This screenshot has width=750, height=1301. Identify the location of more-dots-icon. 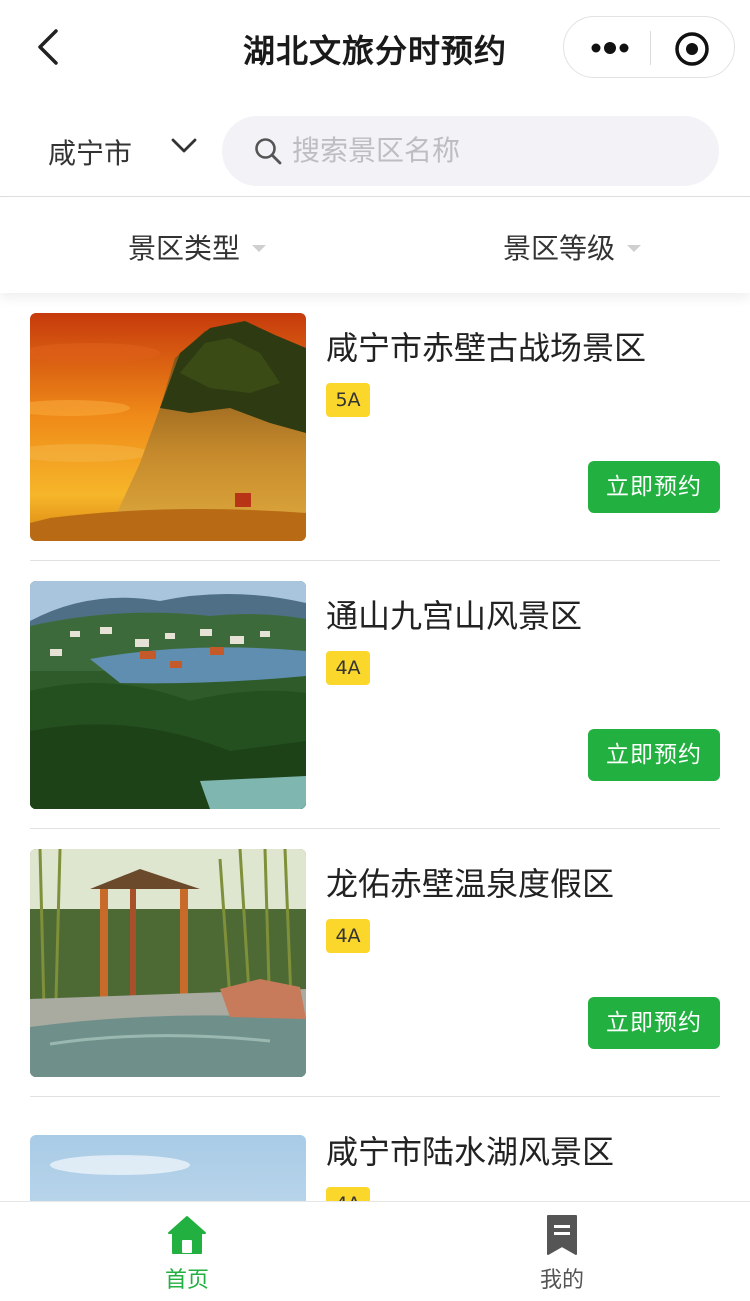
(610, 48).